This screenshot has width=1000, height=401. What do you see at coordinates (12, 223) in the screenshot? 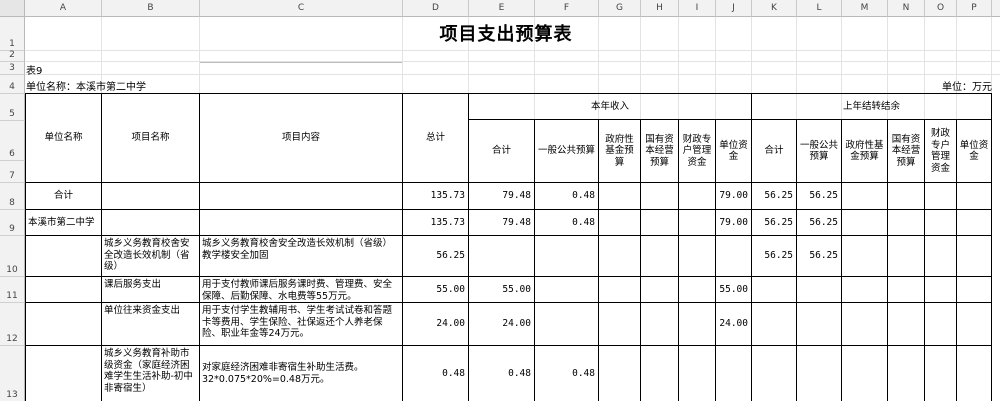
I see `row-header-9: 9` at bounding box center [12, 223].